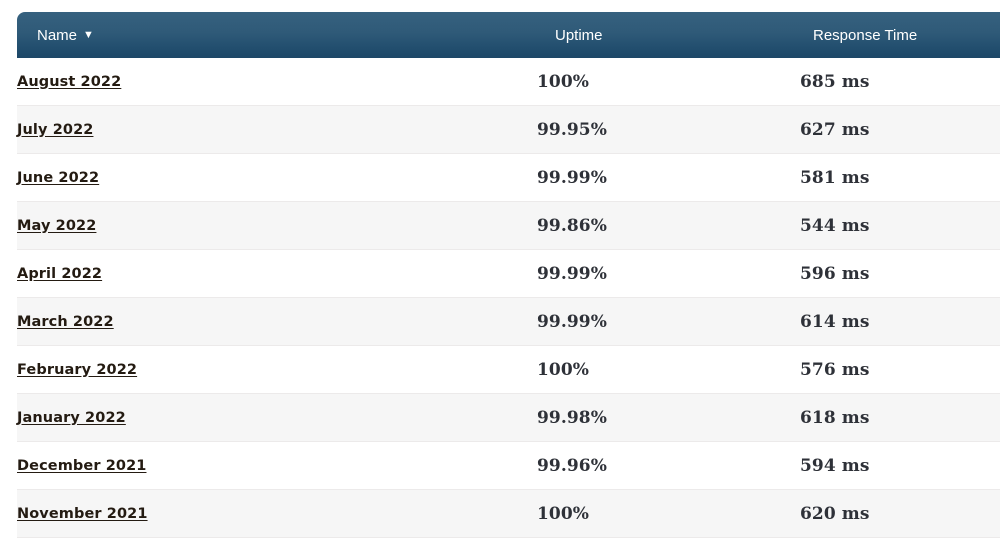 This screenshot has height=541, width=1000. Describe the element at coordinates (55, 130) in the screenshot. I see `month-link: July 2022` at that location.